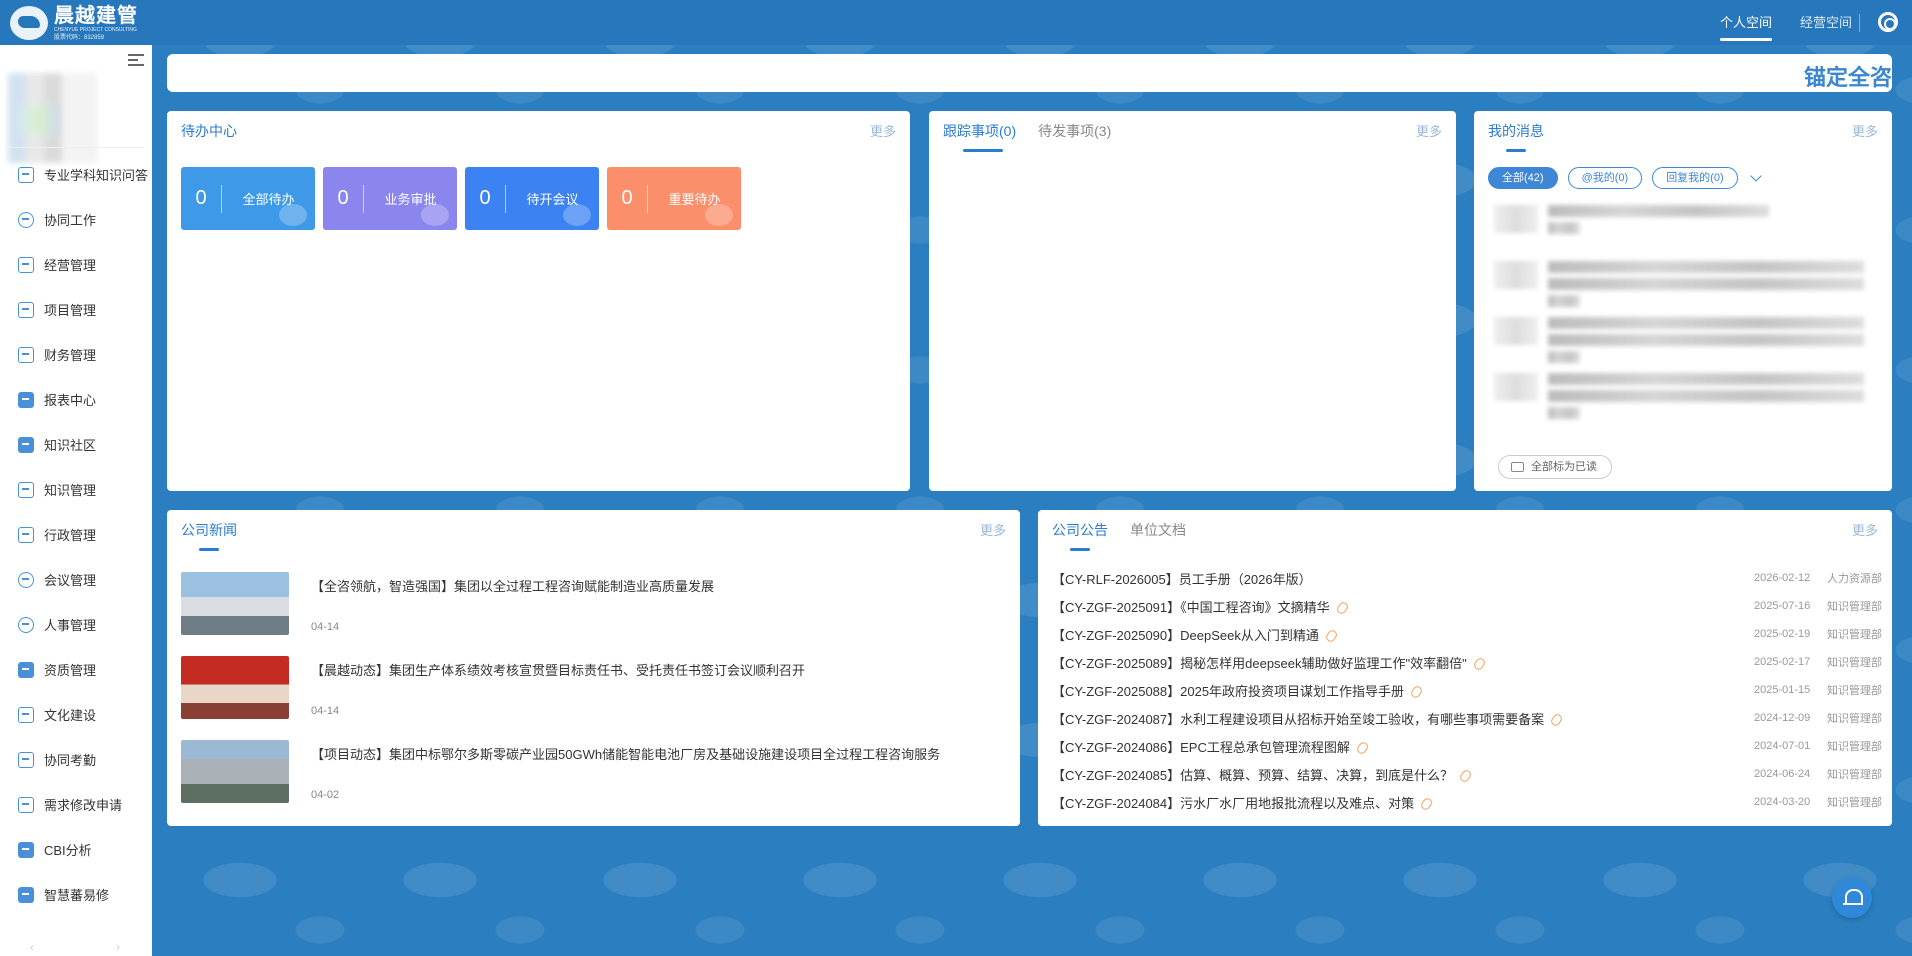 The image size is (1912, 956). I want to click on sidebar-item-hr: 人事管理, so click(76, 624).